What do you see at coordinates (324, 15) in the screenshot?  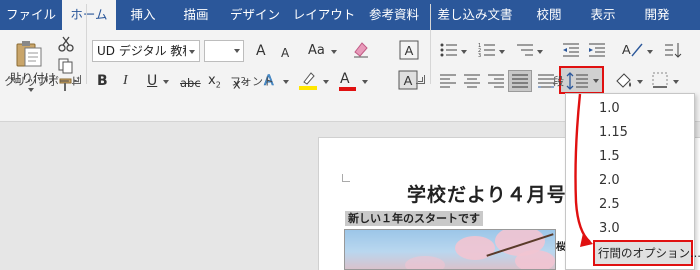 I see `tab-layout: レイアウト` at bounding box center [324, 15].